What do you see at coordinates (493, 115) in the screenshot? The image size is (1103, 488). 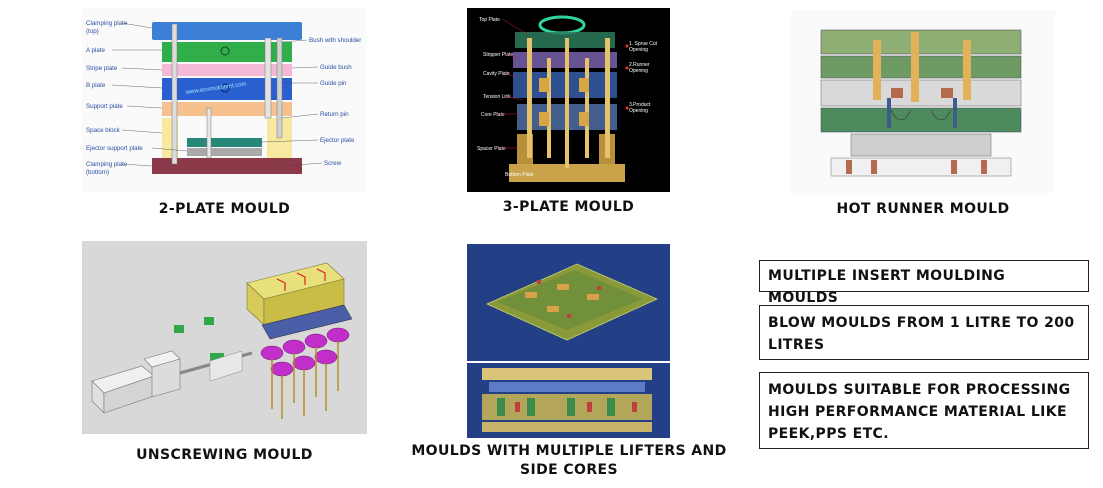 I see `label-core-plate: Core Plate` at bounding box center [493, 115].